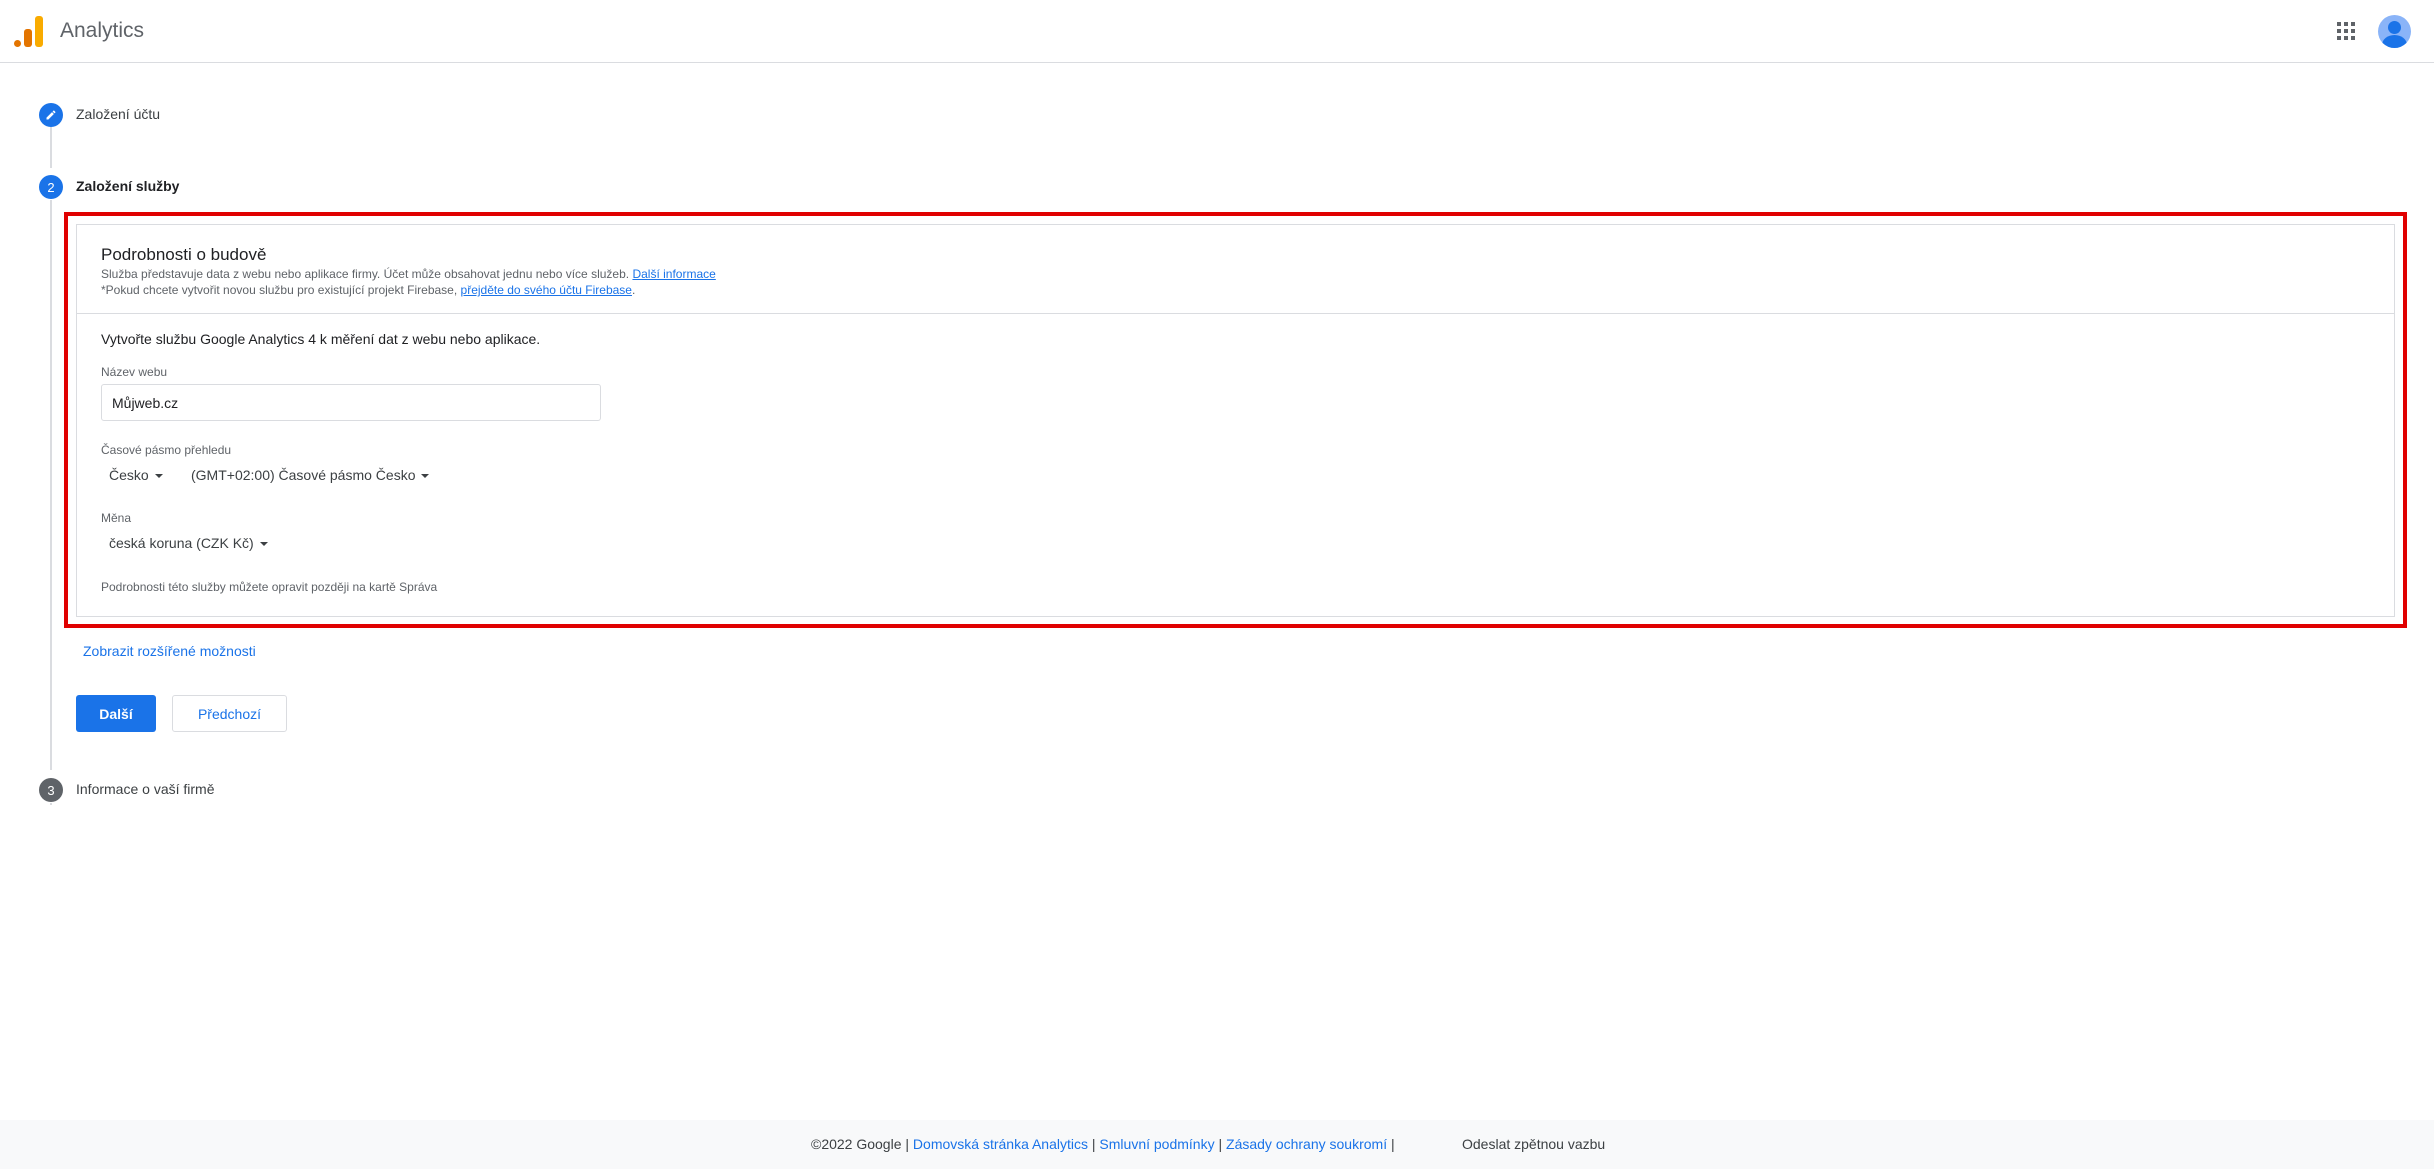  What do you see at coordinates (181, 543) in the screenshot?
I see `currency-value: česká koruna (CZK Kč)` at bounding box center [181, 543].